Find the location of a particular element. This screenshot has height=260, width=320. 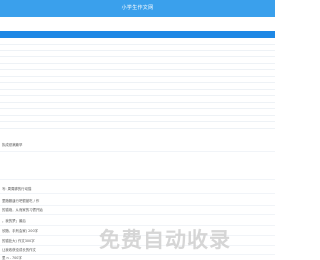

list-item: 的猫炮，从而家的习惯开始 is located at coordinates (22, 210).